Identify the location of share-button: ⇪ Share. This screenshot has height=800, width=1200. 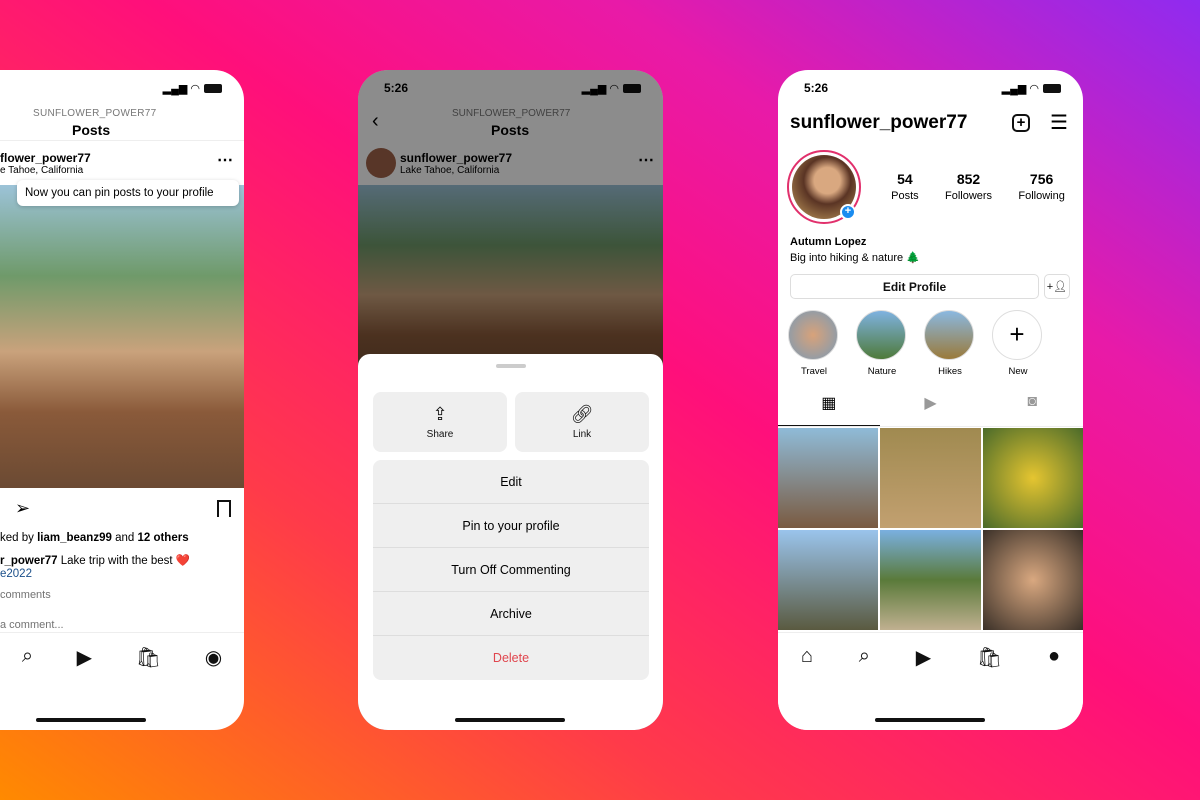
(440, 422).